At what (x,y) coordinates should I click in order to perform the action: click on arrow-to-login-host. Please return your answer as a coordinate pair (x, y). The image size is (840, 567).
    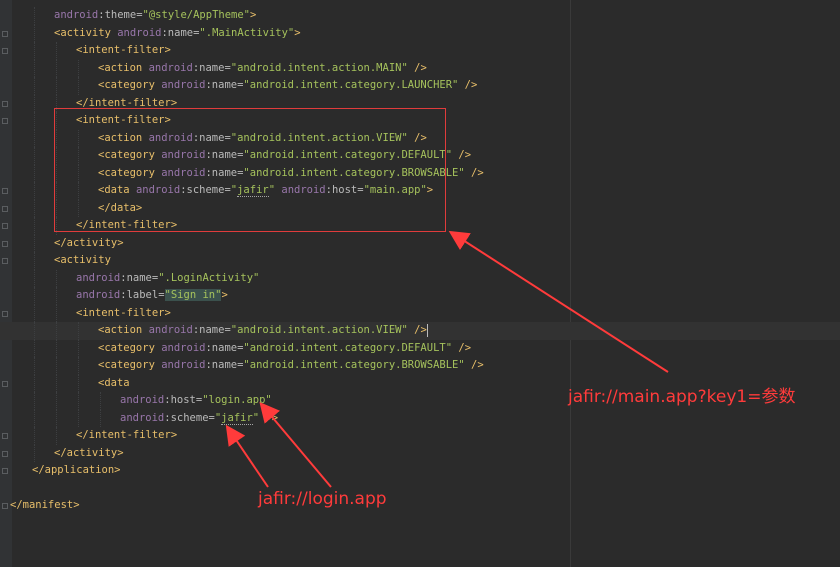
    Looking at the image, I should click on (295, 444).